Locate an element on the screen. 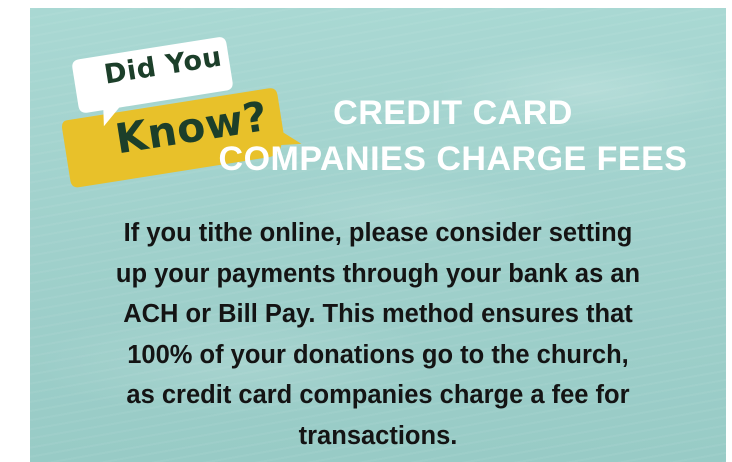 This screenshot has width=732, height=462. body-line-4: 100% of your donations go to the church, is located at coordinates (378, 354).